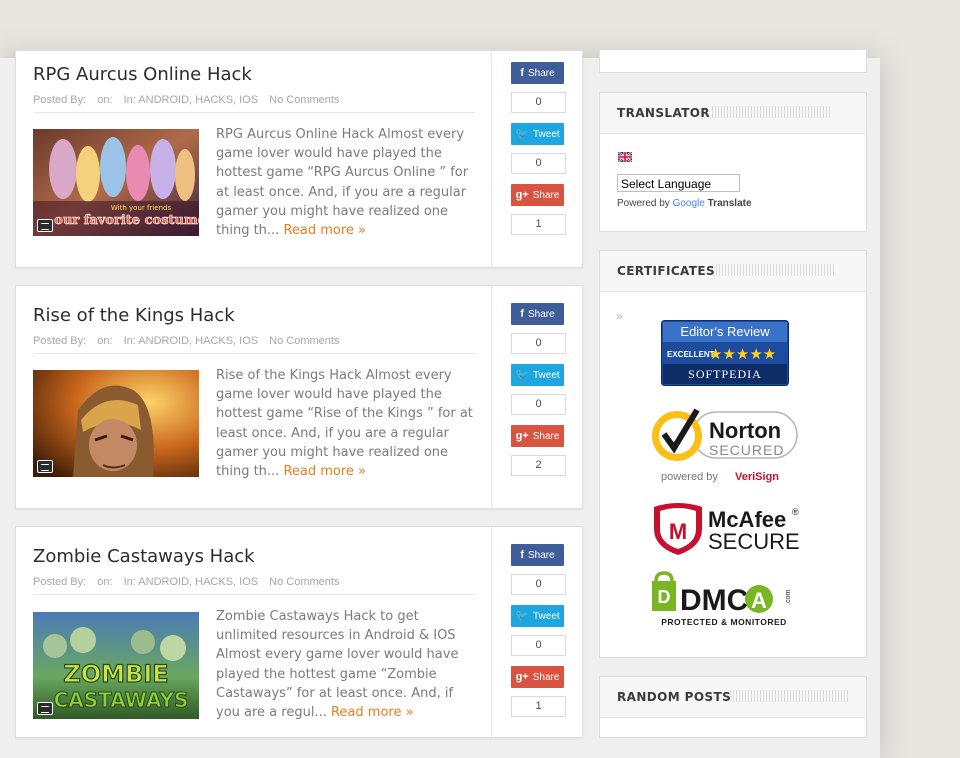 The image size is (960, 758). Describe the element at coordinates (733, 61) in the screenshot. I see `top-widget-remnant` at that location.